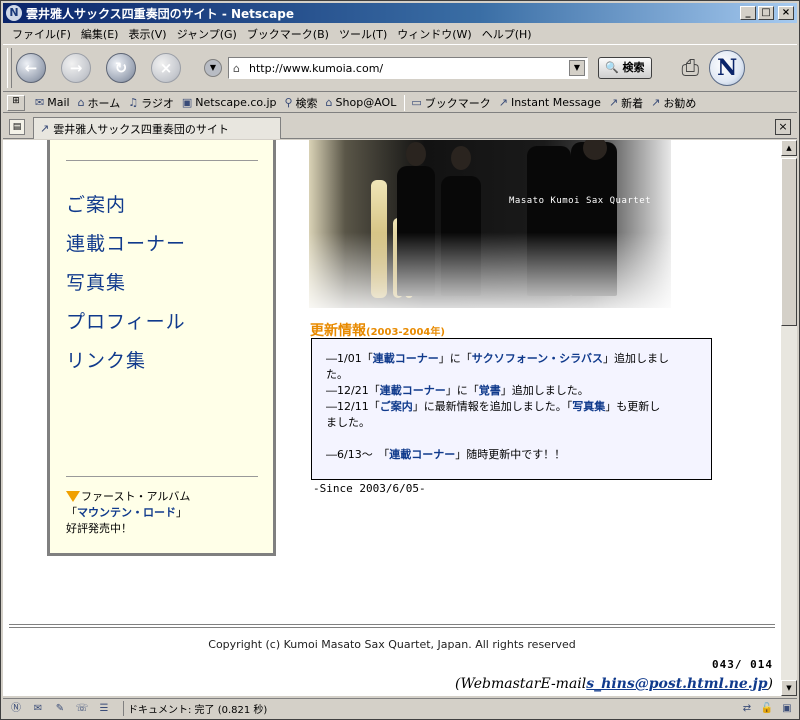 This screenshot has width=800, height=720. What do you see at coordinates (96, 281) in the screenshot?
I see `nav-link-photos: 写真集` at bounding box center [96, 281].